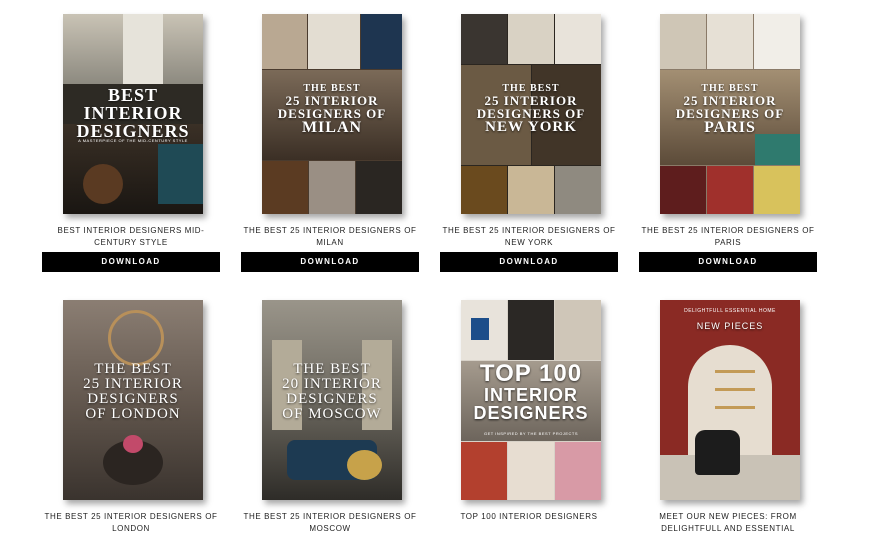 This screenshot has width=870, height=540. What do you see at coordinates (530, 433) in the screenshot?
I see `cover-subtitle: GET INSPIRED BY THE BEST PROJECTS` at bounding box center [530, 433].